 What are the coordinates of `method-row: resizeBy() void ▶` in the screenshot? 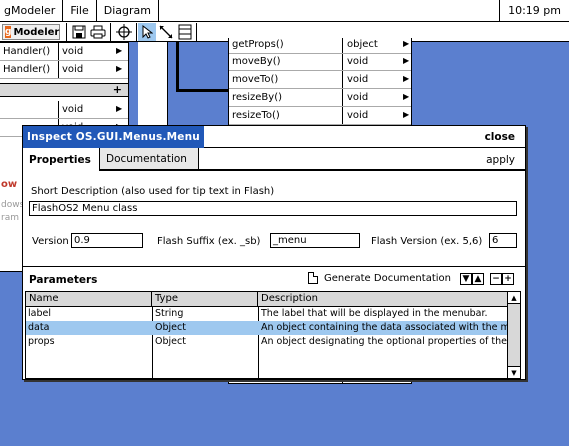 It's located at (320, 98).